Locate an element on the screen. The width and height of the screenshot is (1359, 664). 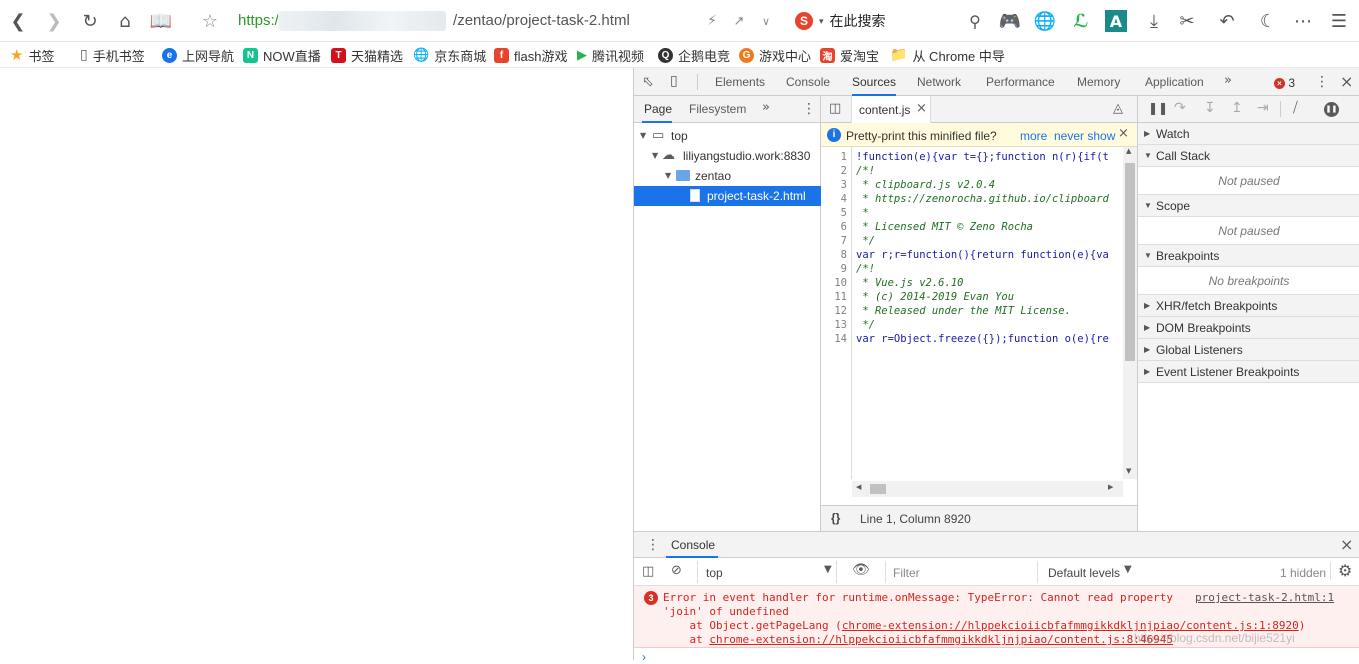
error-counter: × 3 is located at coordinates (1284, 83).